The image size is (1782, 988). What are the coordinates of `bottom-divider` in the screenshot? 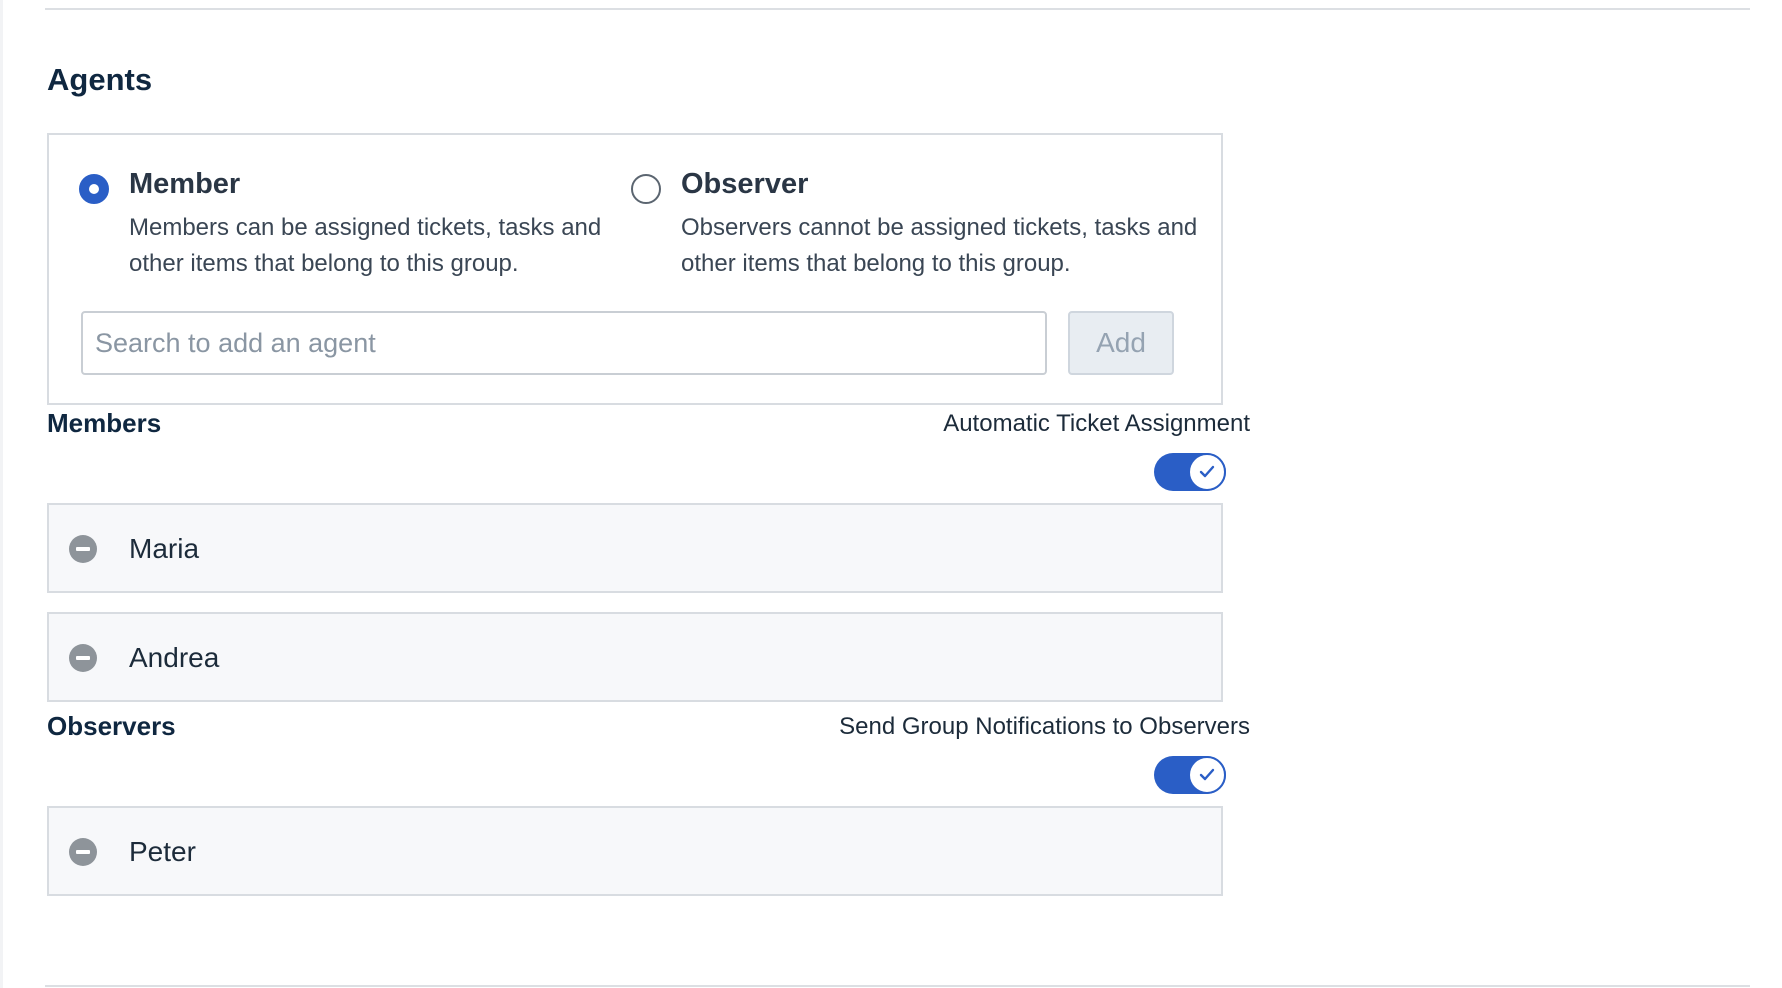 It's located at (897, 986).